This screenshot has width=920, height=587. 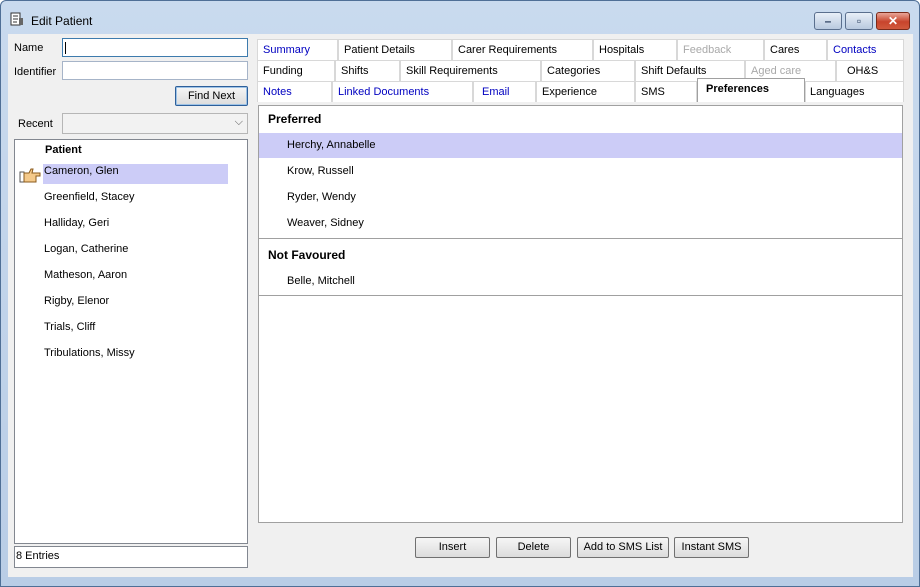 What do you see at coordinates (635, 49) in the screenshot?
I see `tab-hospitals: Hospitals` at bounding box center [635, 49].